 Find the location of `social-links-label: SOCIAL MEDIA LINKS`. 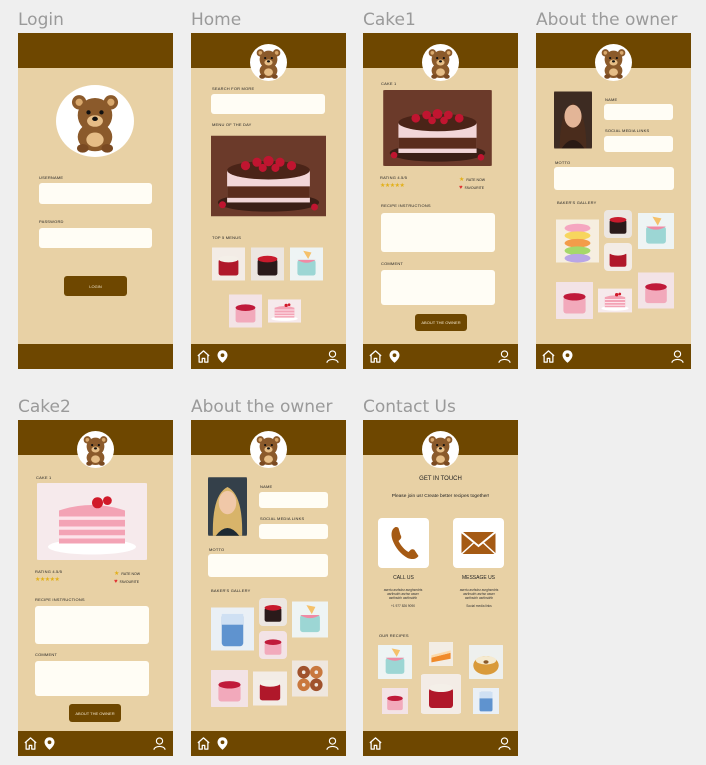

social-links-label: SOCIAL MEDIA LINKS is located at coordinates (627, 130).